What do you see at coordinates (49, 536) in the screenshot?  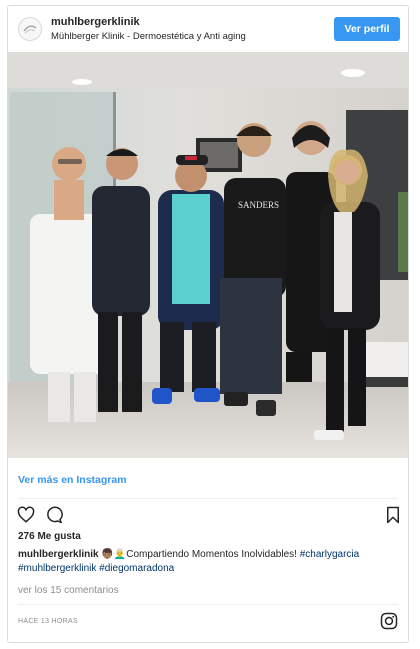 I see `likes-count: 276 Me gusta` at bounding box center [49, 536].